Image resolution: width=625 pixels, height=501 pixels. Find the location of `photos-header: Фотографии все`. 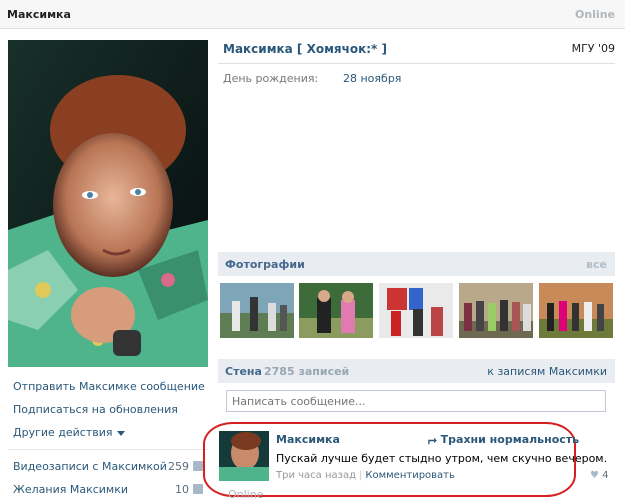

photos-header: Фотографии все is located at coordinates (416, 264).